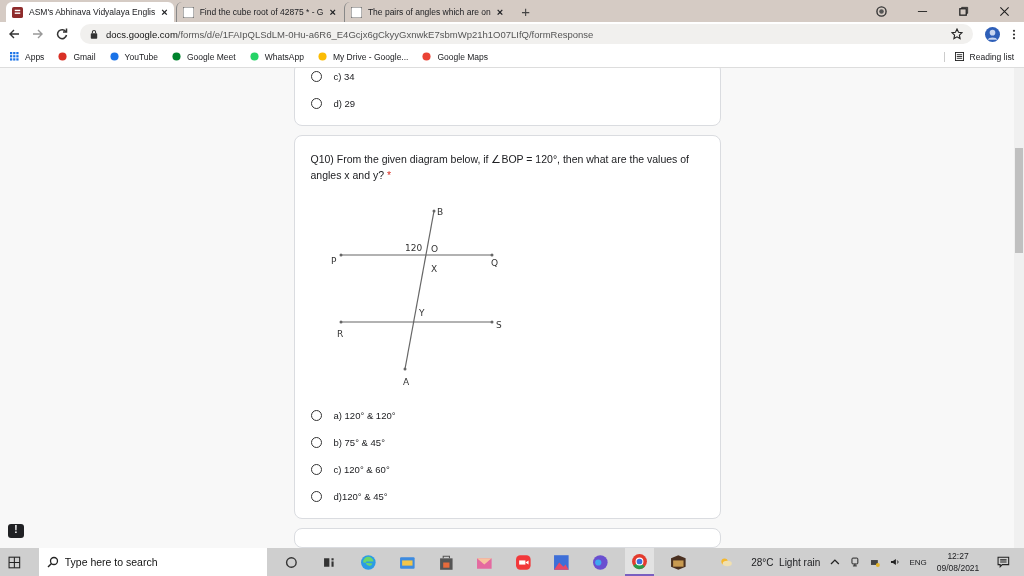 The height and width of the screenshot is (576, 1024). I want to click on language-indicator: ENG, so click(918, 562).